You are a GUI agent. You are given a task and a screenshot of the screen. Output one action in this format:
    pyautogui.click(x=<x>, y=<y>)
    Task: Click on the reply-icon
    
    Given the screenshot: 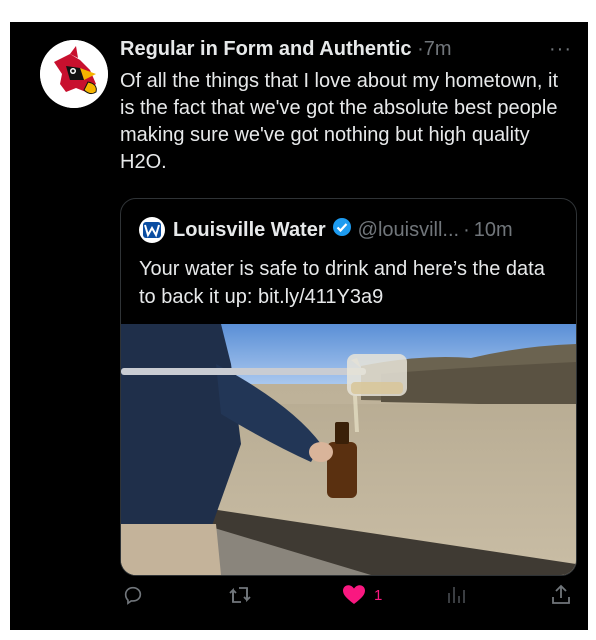 What is the action you would take?
    pyautogui.click(x=133, y=595)
    